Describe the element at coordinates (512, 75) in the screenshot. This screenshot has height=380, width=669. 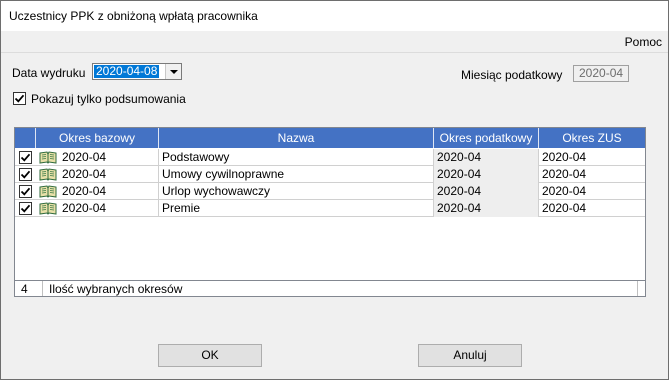
I see `tax-month-label: Miesiąc podatkowy` at that location.